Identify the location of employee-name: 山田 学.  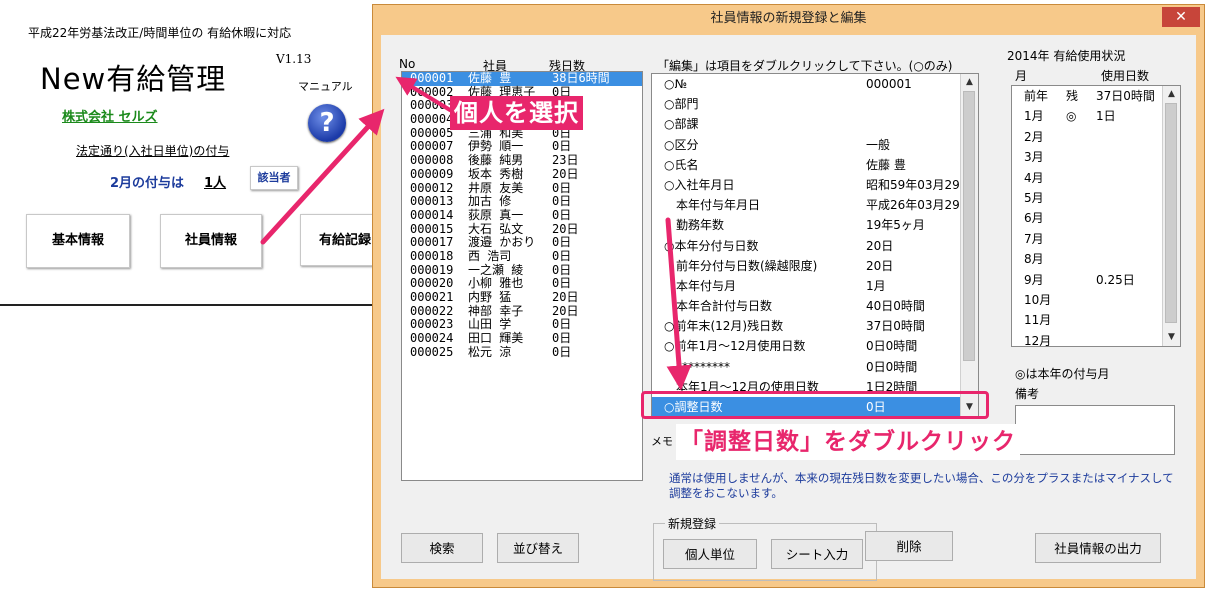
(490, 324).